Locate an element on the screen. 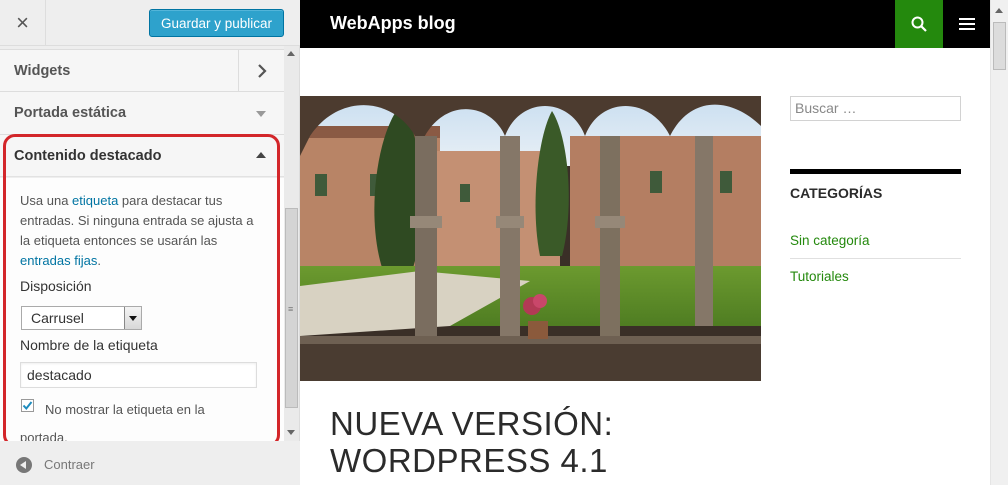 This screenshot has height=485, width=1008. preview-scrollbar is located at coordinates (999, 242).